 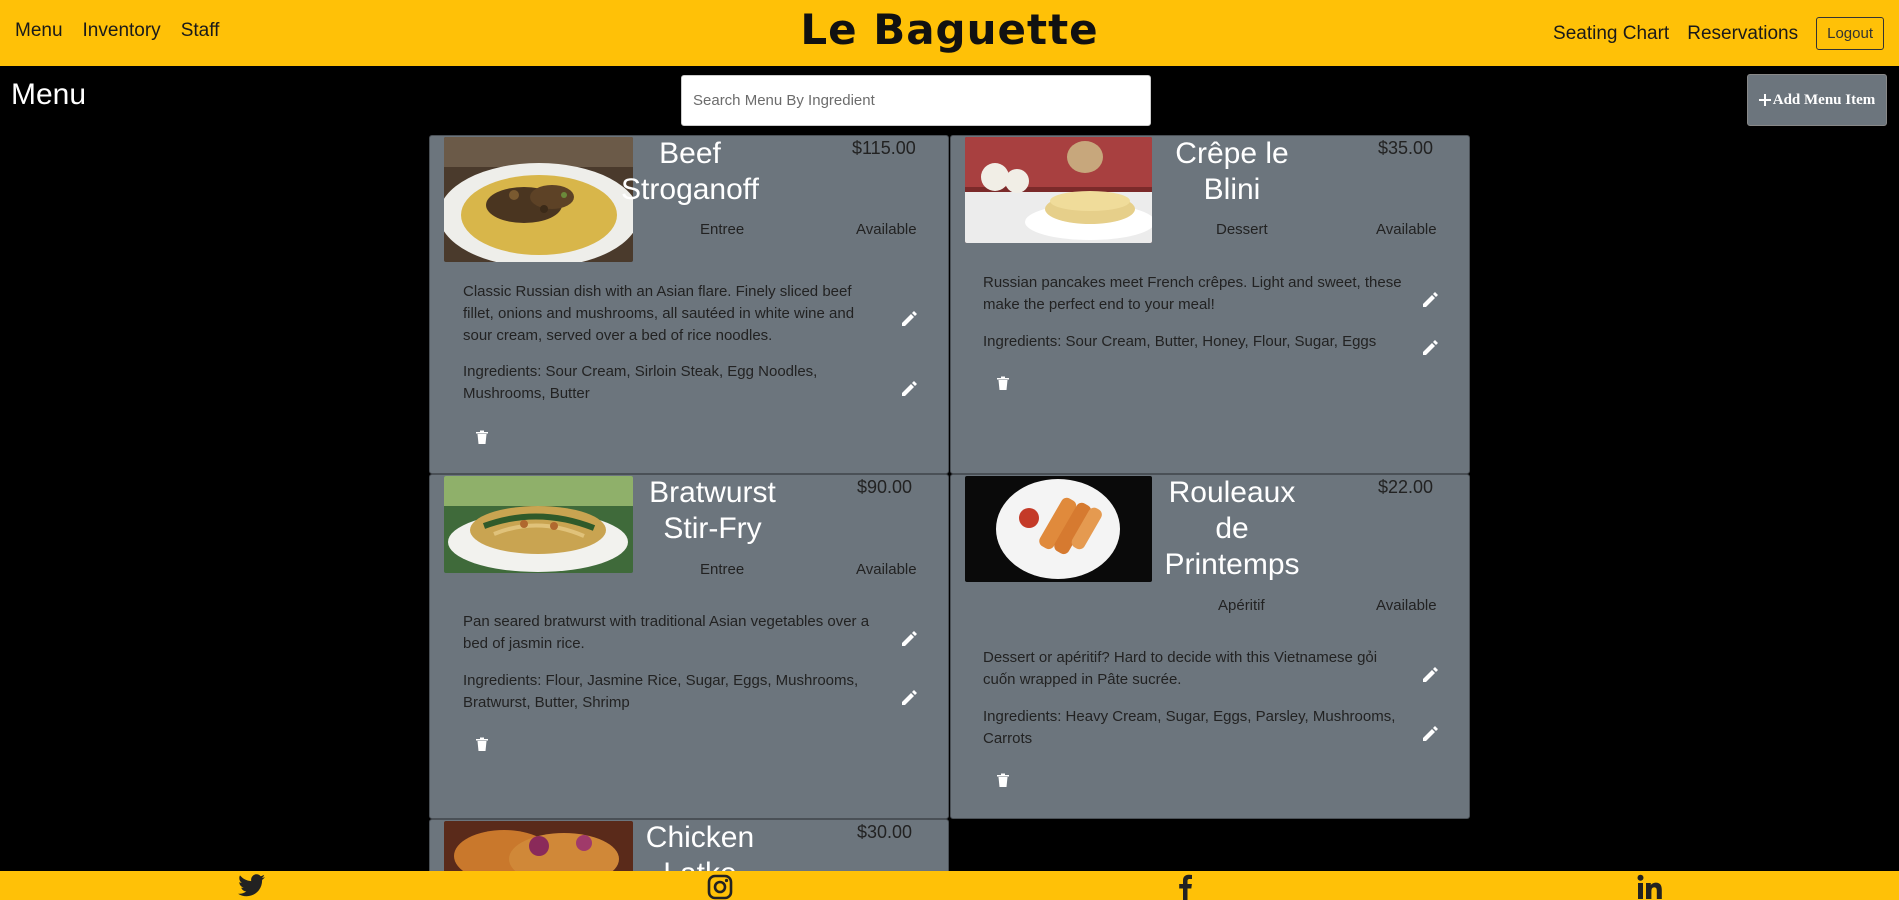 I want to click on item-name: Beef Stroganoff, so click(x=690, y=172).